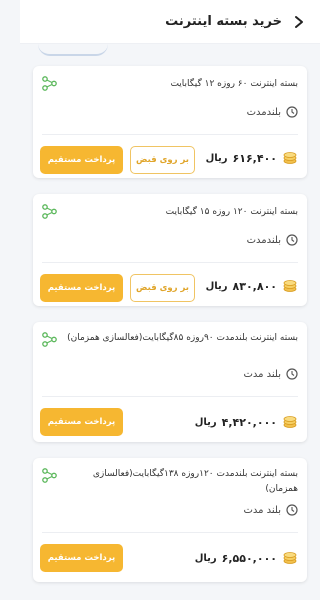  I want to click on bottom-nav-strip, so click(170, 594).